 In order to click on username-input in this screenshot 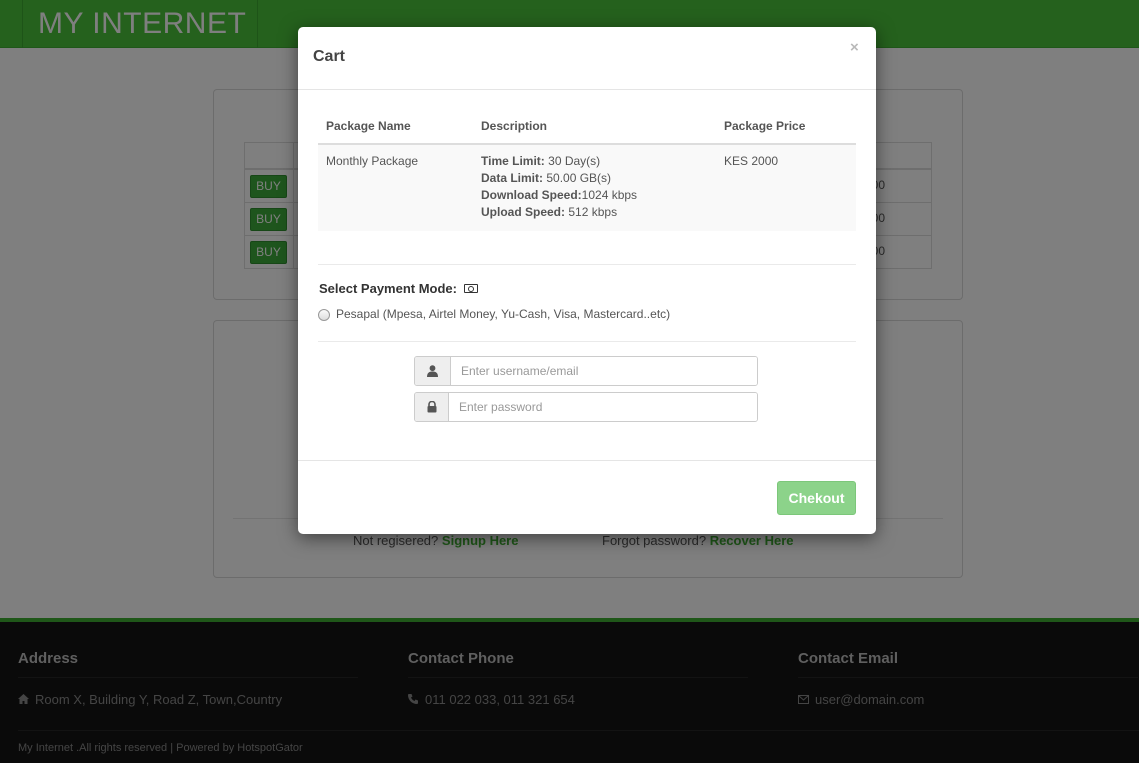, I will do `click(604, 371)`.